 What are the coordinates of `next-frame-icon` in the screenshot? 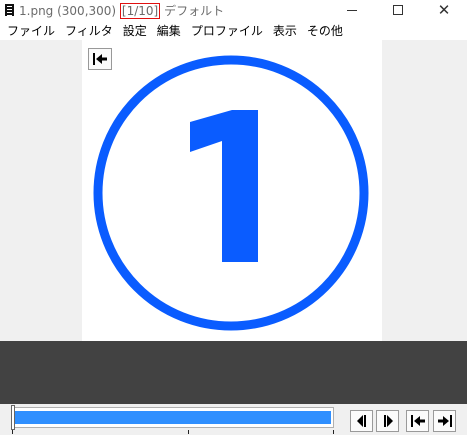 It's located at (388, 421).